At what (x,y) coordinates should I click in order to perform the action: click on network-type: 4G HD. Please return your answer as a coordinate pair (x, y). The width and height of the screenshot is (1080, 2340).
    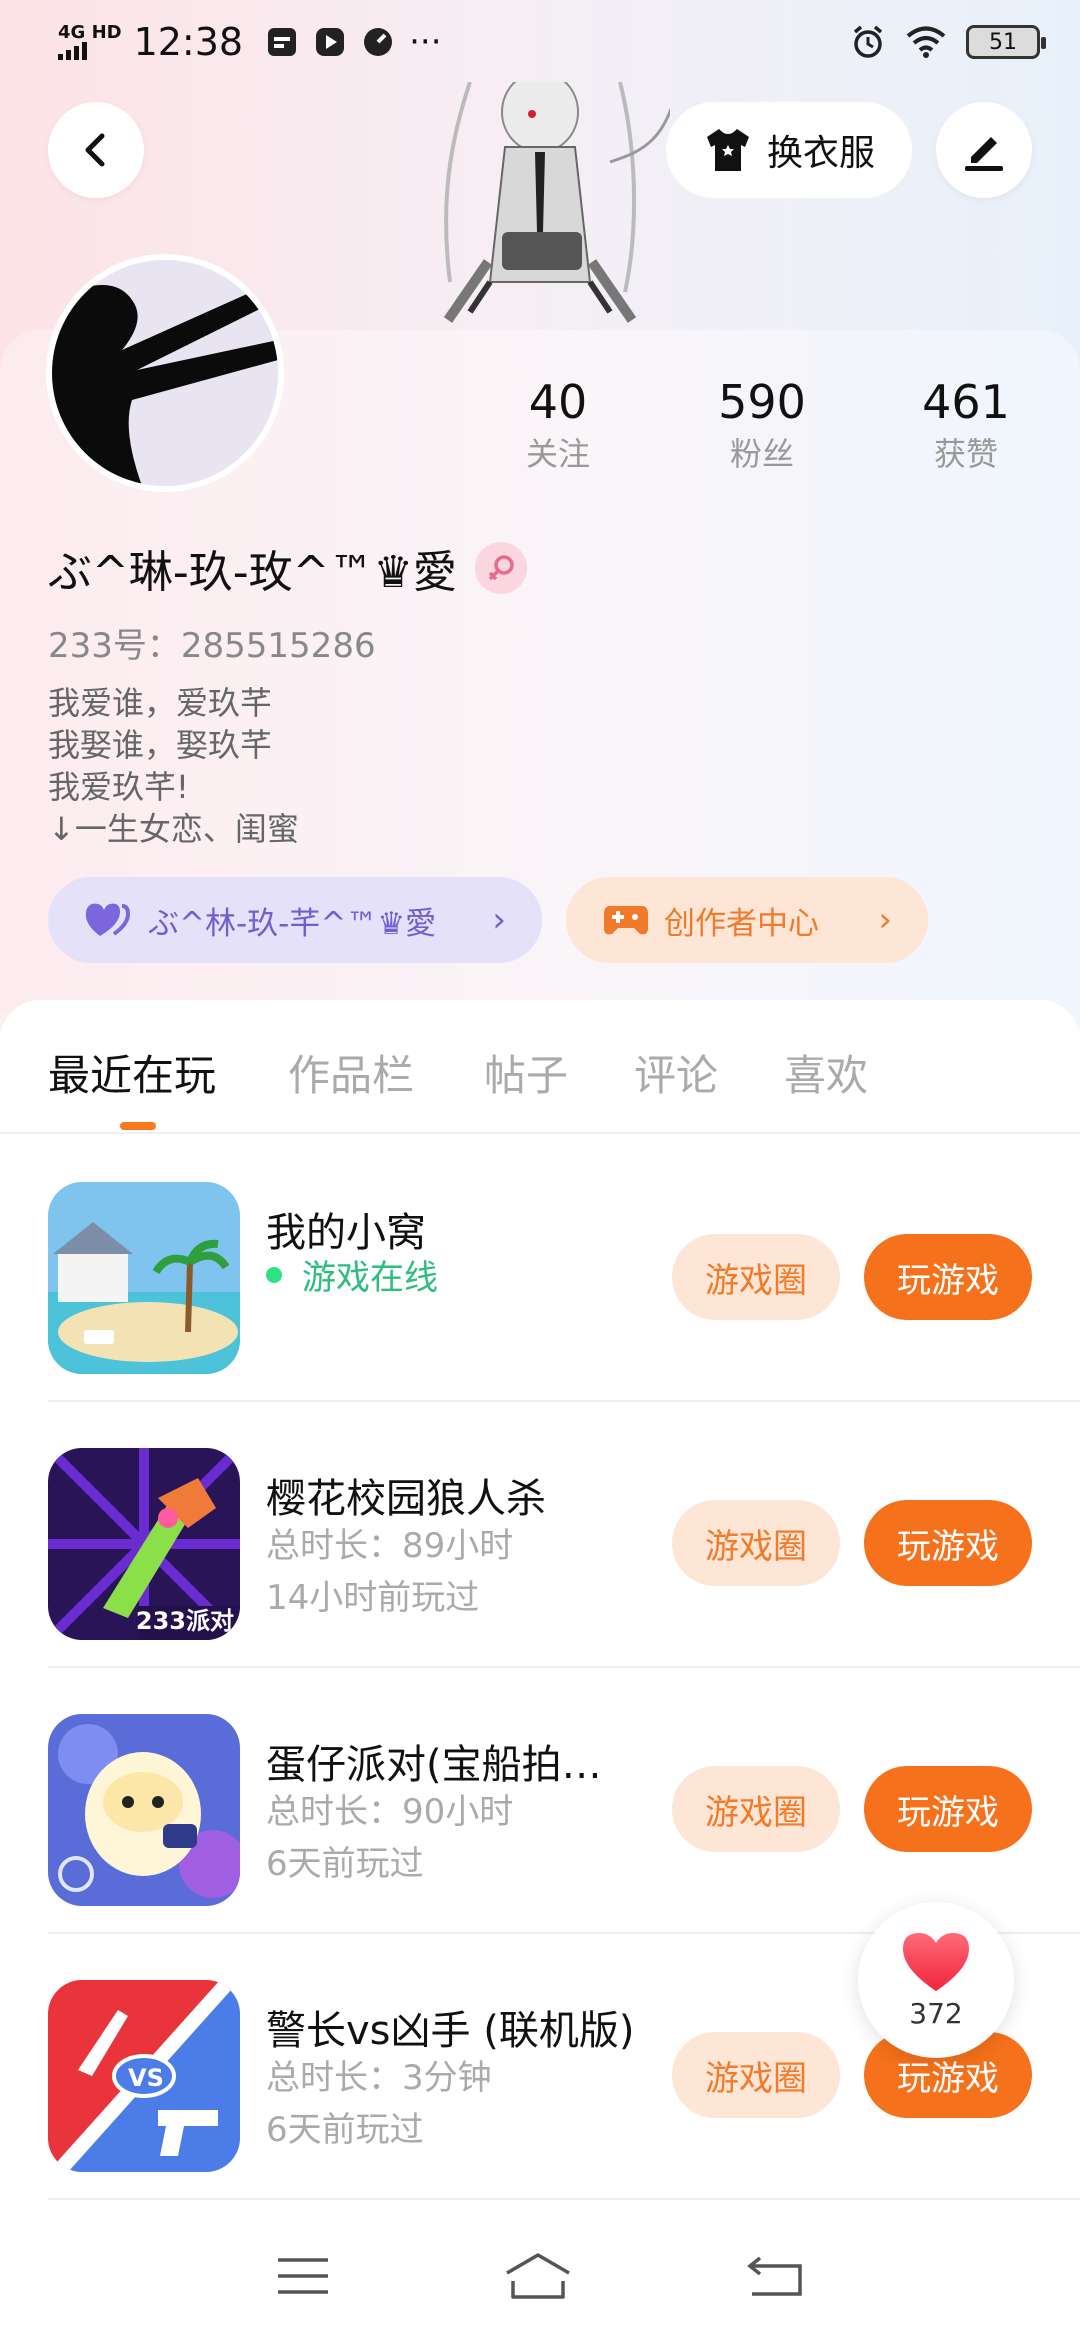
    Looking at the image, I should click on (90, 32).